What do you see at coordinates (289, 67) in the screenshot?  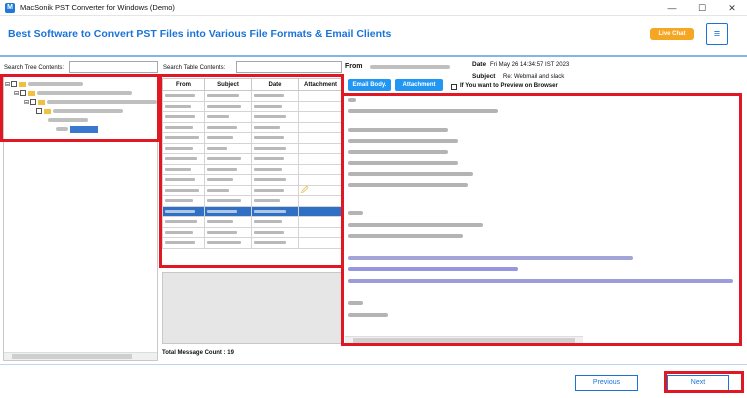 I see `table-search-input` at bounding box center [289, 67].